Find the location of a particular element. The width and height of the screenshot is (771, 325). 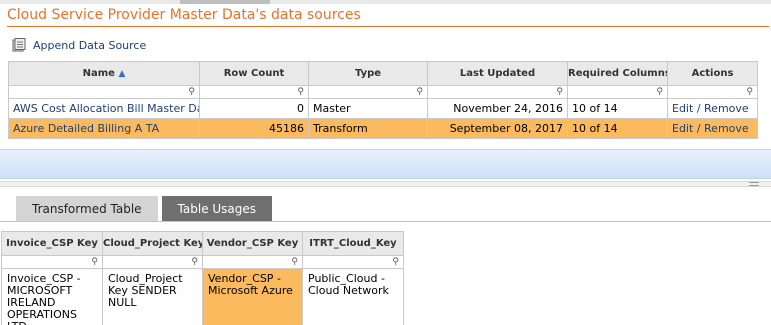

append-data-source-label: Append Data Source is located at coordinates (90, 45).